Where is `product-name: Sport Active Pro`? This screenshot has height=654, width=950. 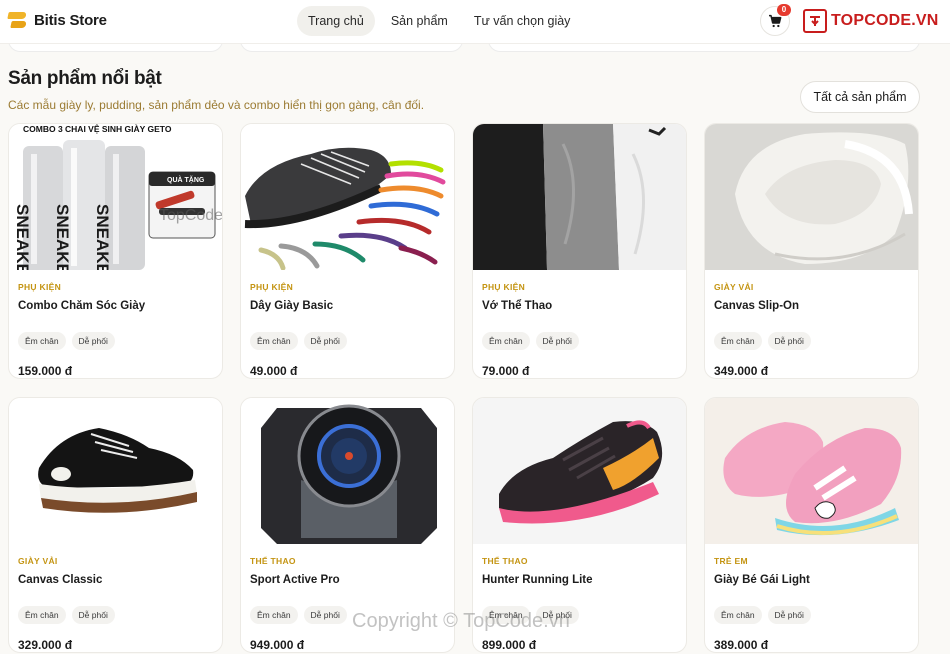
product-name: Sport Active Pro is located at coordinates (295, 580).